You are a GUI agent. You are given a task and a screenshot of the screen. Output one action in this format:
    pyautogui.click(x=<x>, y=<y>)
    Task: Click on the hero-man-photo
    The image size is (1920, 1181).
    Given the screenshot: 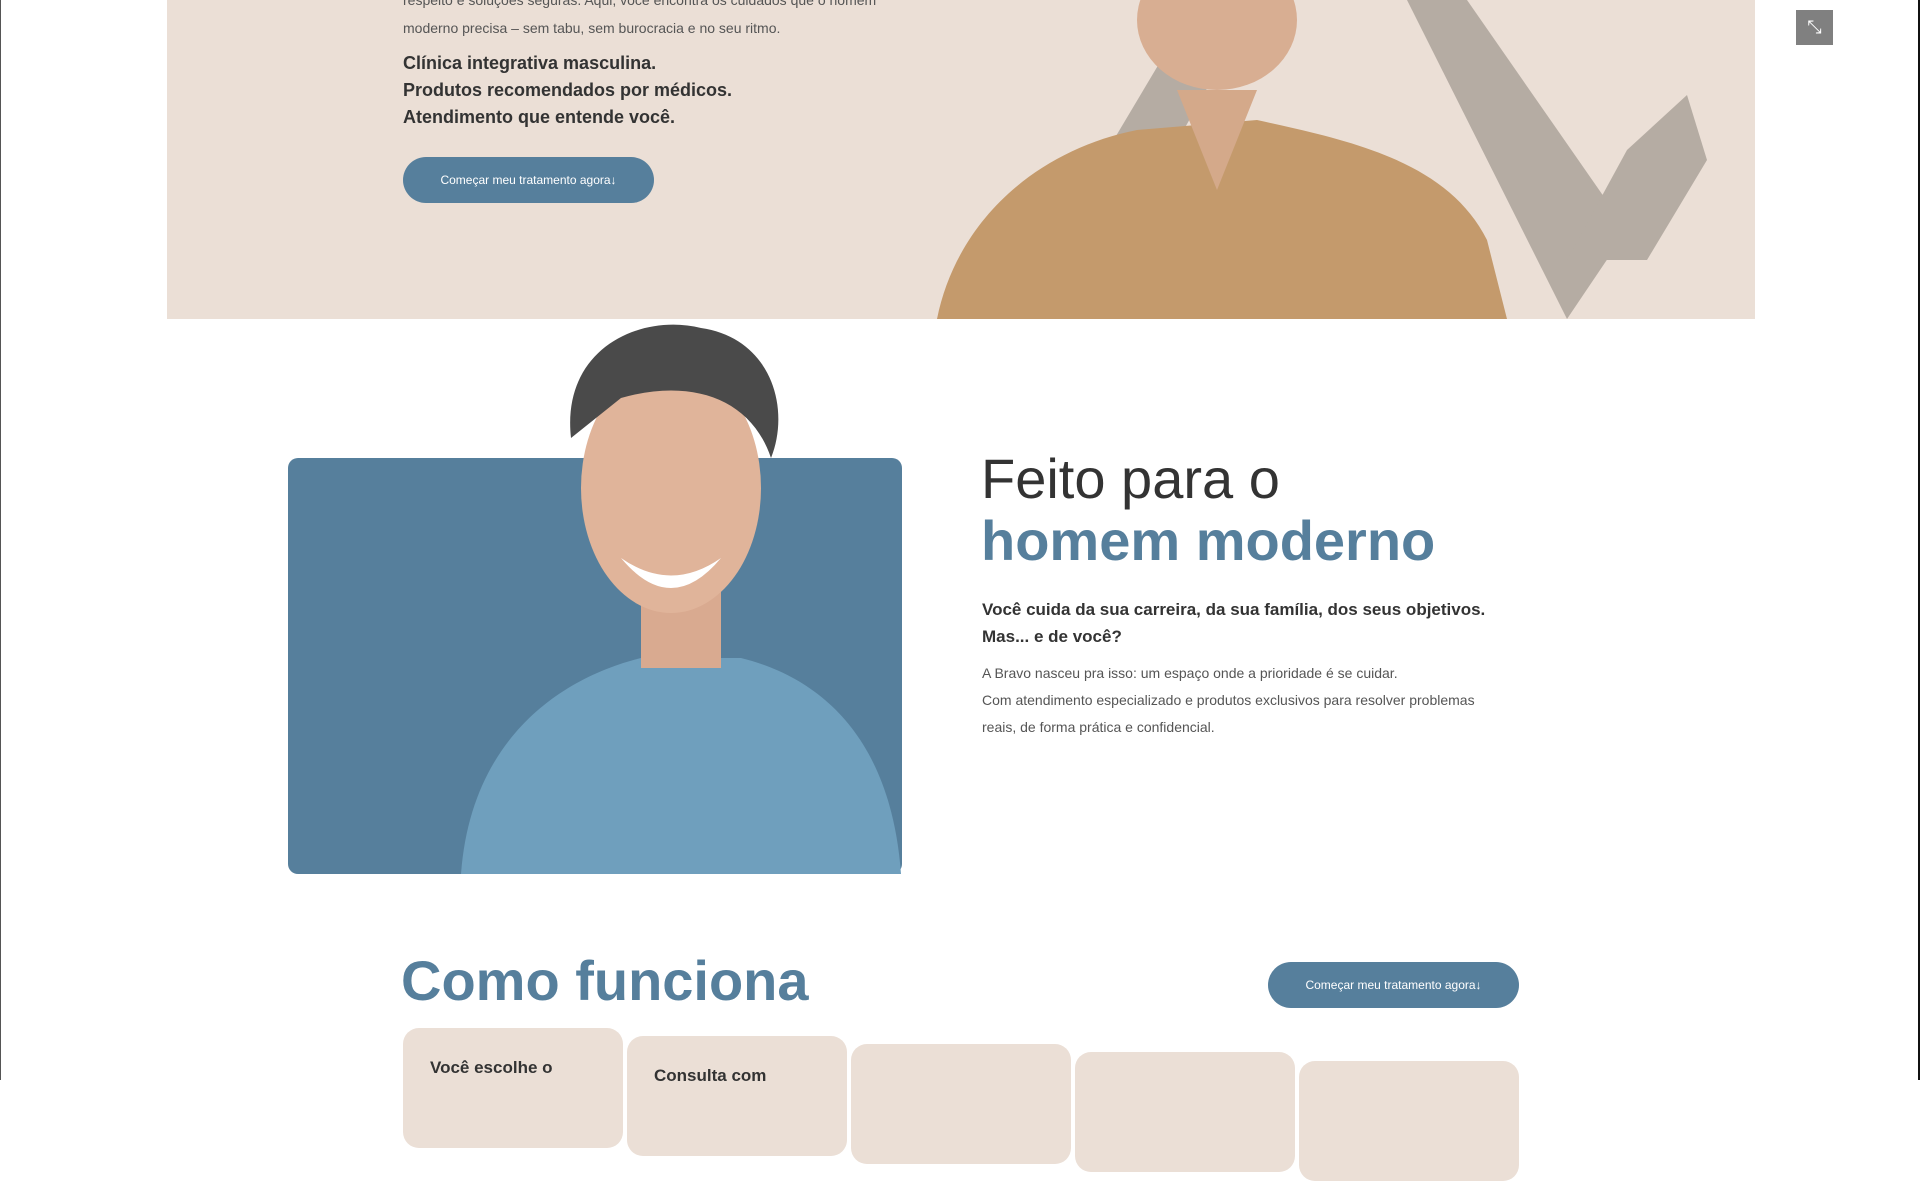 What is the action you would take?
    pyautogui.click(x=1322, y=159)
    